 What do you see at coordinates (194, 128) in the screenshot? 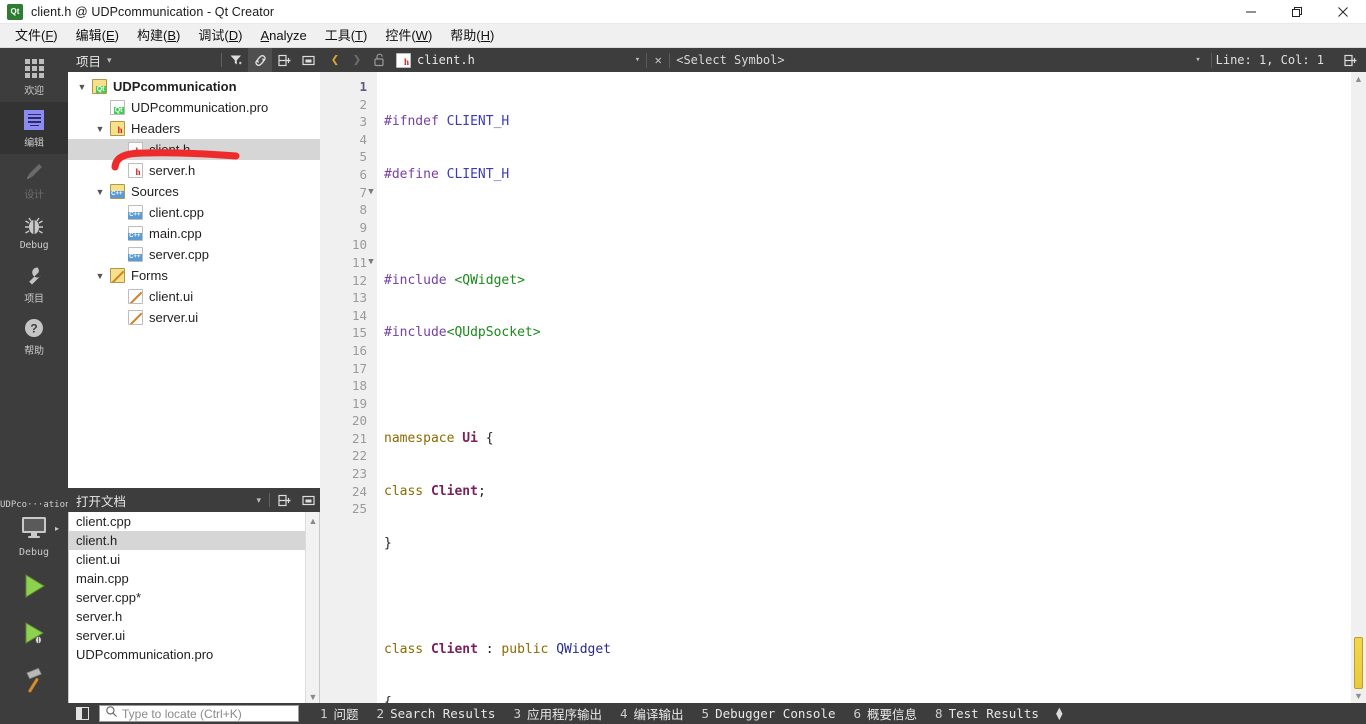
I see `tree-item-headers-folder: ▼ h Headers` at bounding box center [194, 128].